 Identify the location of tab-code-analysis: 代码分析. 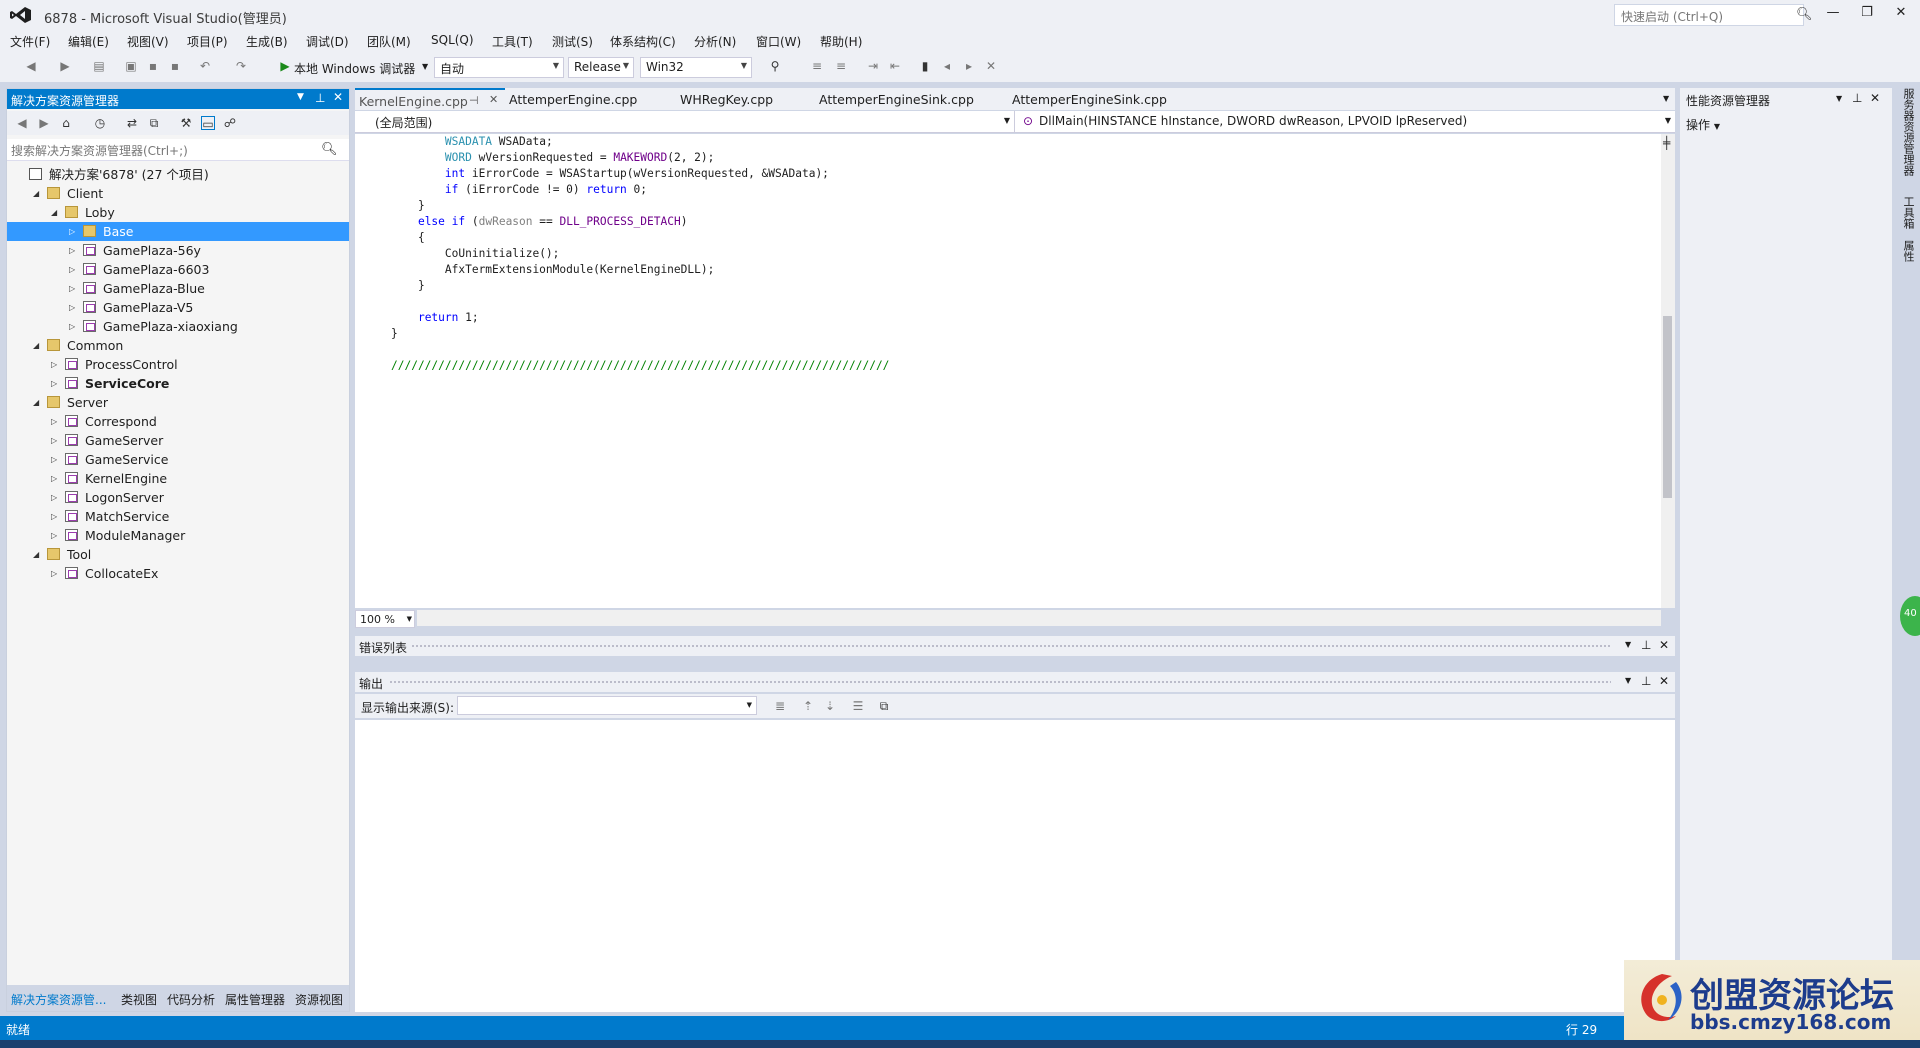
(191, 999).